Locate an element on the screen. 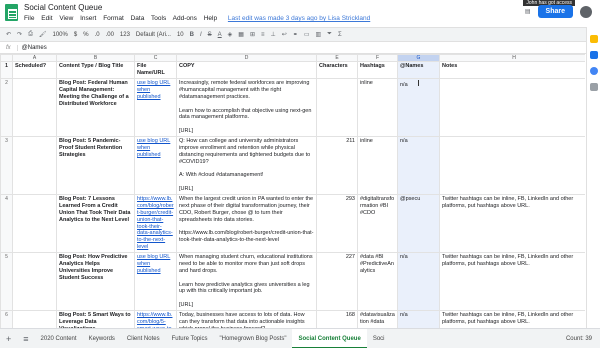  menu-file: File is located at coordinates (29, 18).